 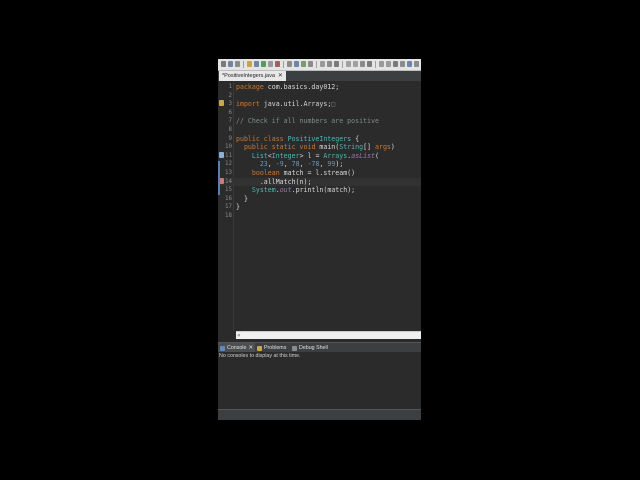 I want to click on code-token: .println(match);, so click(x=323, y=190).